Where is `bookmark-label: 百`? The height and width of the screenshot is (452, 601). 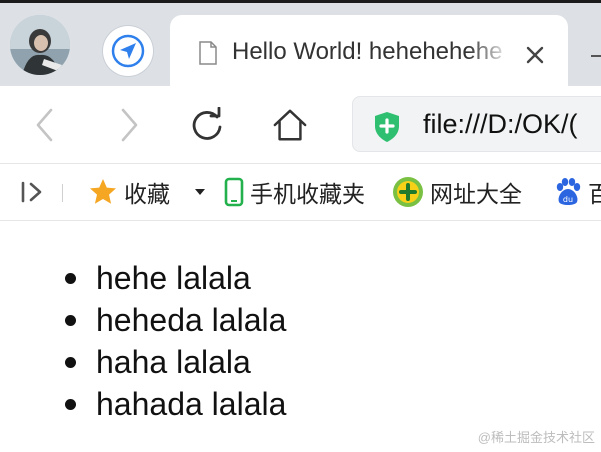
bookmark-label: 百 is located at coordinates (594, 194).